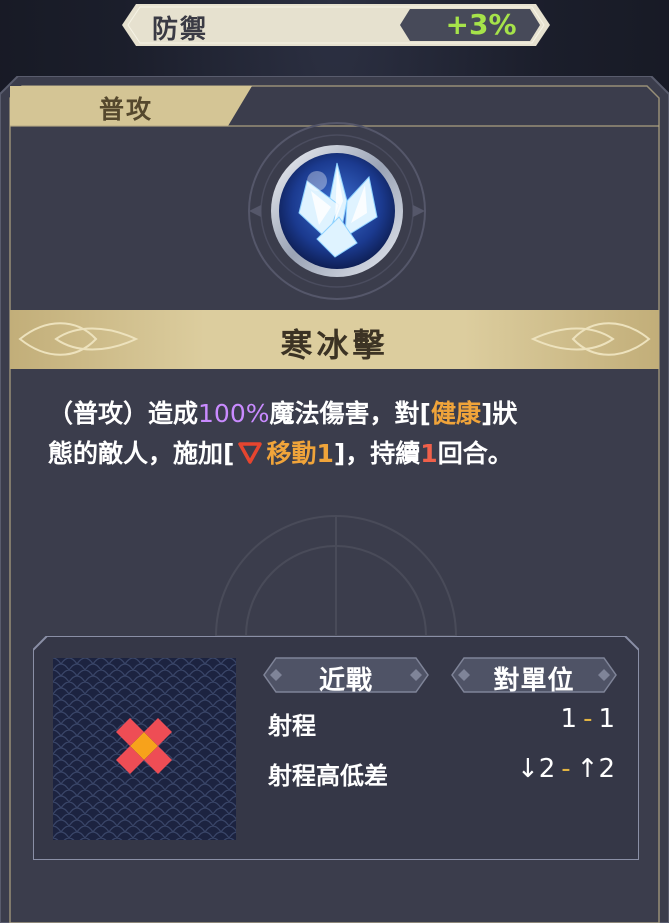 The image size is (669, 923). I want to click on skill-name: 寒冰擊, so click(334, 345).